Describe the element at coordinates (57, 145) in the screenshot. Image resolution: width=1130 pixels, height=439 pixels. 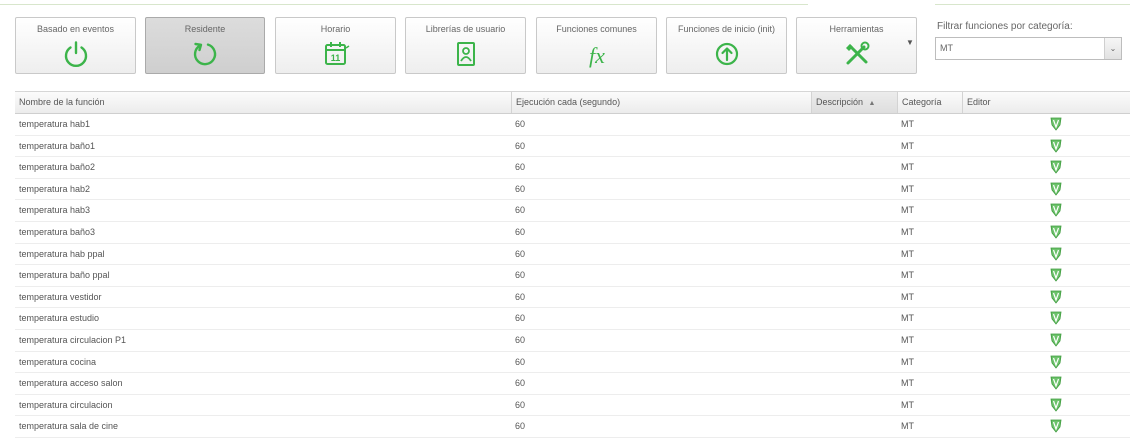
I see `function-name-cell: temperatura baño1` at that location.